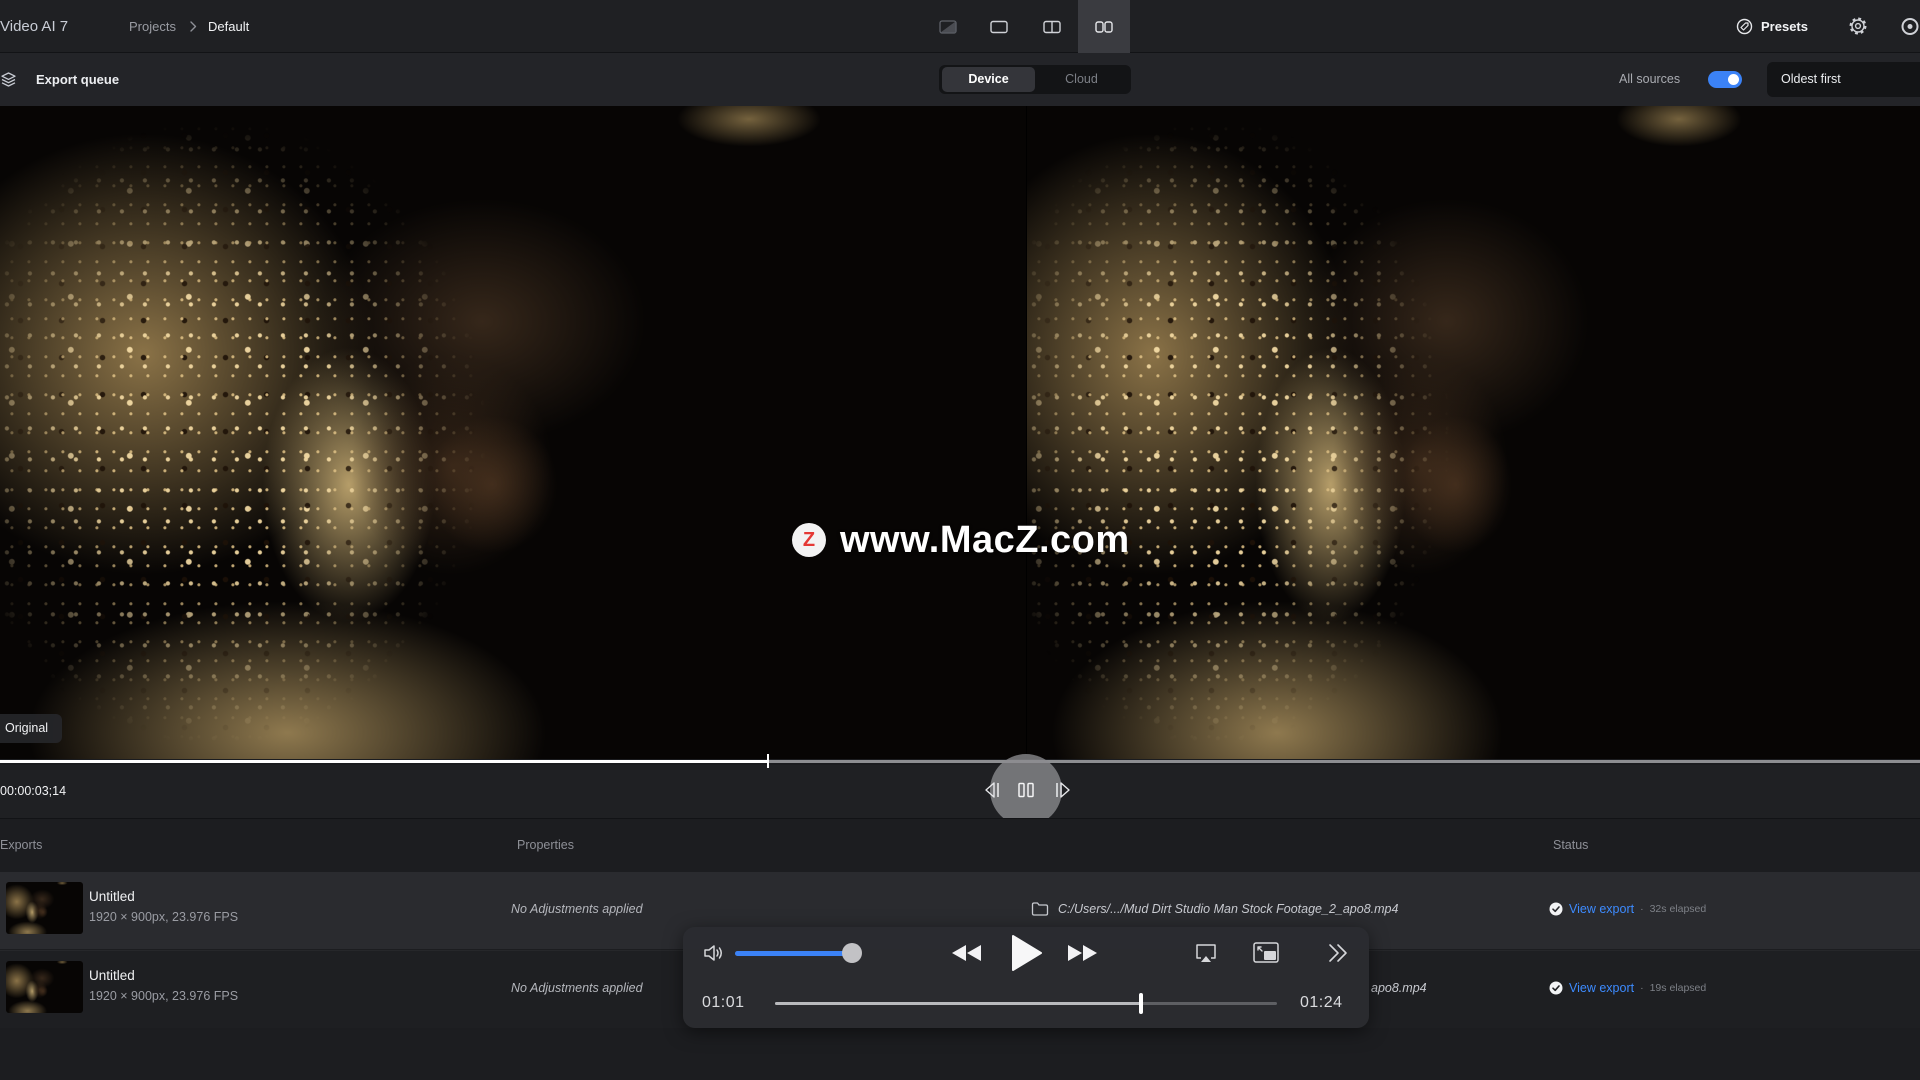 The width and height of the screenshot is (1920, 1080). Describe the element at coordinates (988, 79) in the screenshot. I see `tab-device: Device` at that location.